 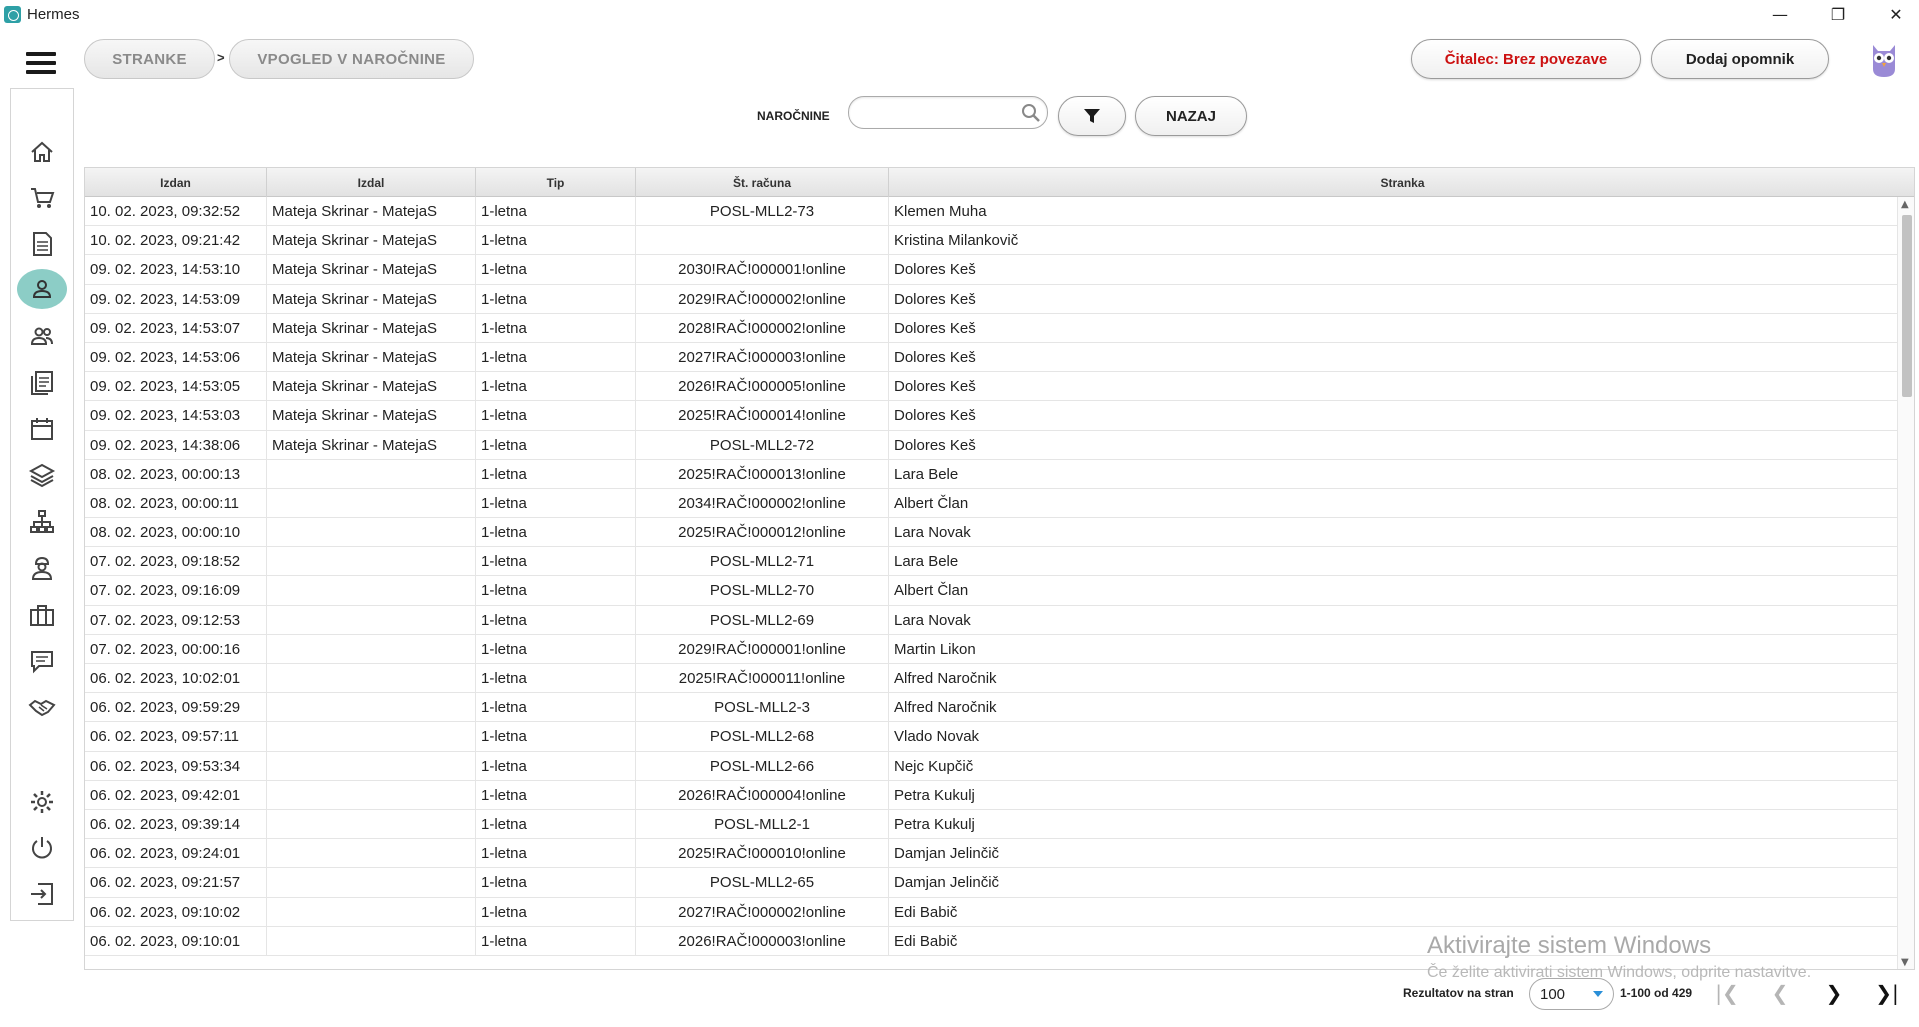 What do you see at coordinates (940, 211) in the screenshot?
I see `cell-stranka: Klemen Muha` at bounding box center [940, 211].